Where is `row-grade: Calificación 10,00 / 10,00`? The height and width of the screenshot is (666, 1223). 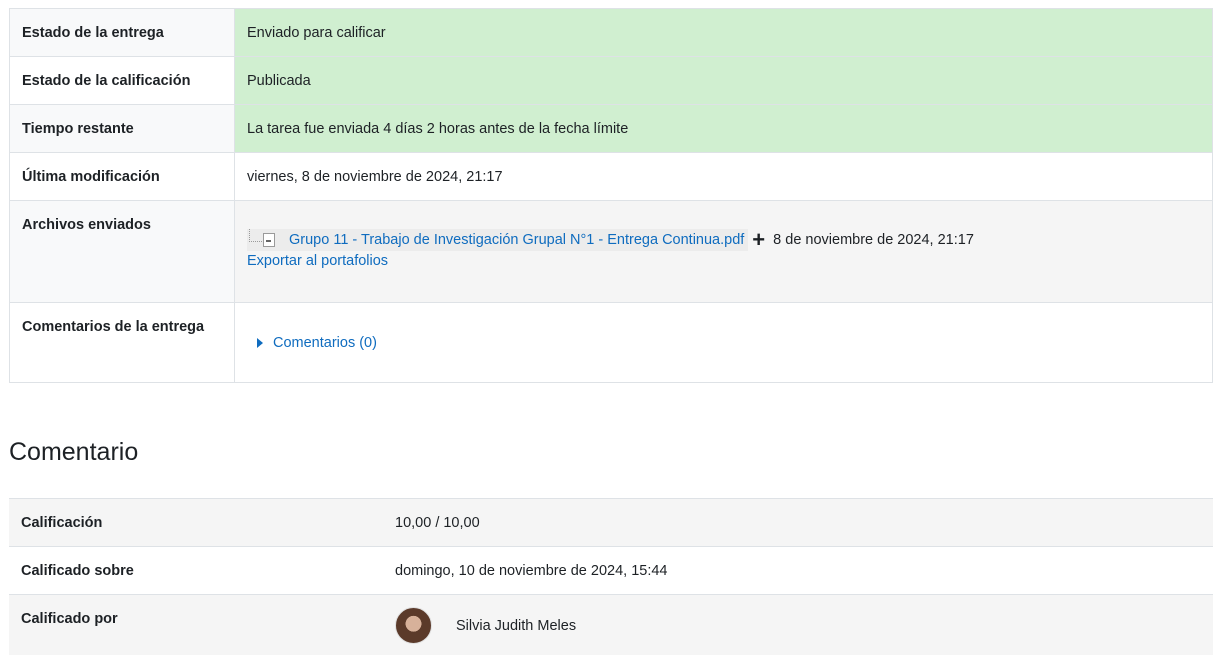 row-grade: Calificación 10,00 / 10,00 is located at coordinates (611, 522).